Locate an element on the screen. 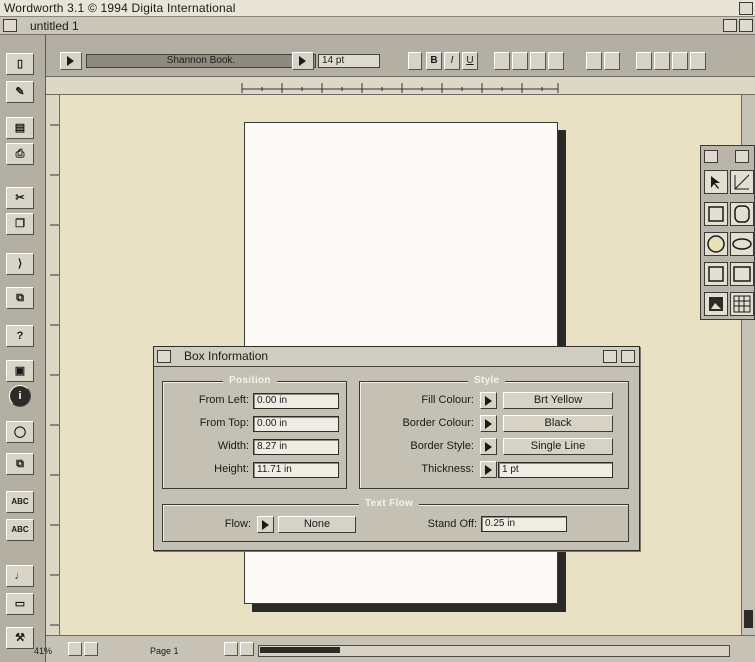 The width and height of the screenshot is (755, 662). zoom-level: 41% is located at coordinates (43, 651).